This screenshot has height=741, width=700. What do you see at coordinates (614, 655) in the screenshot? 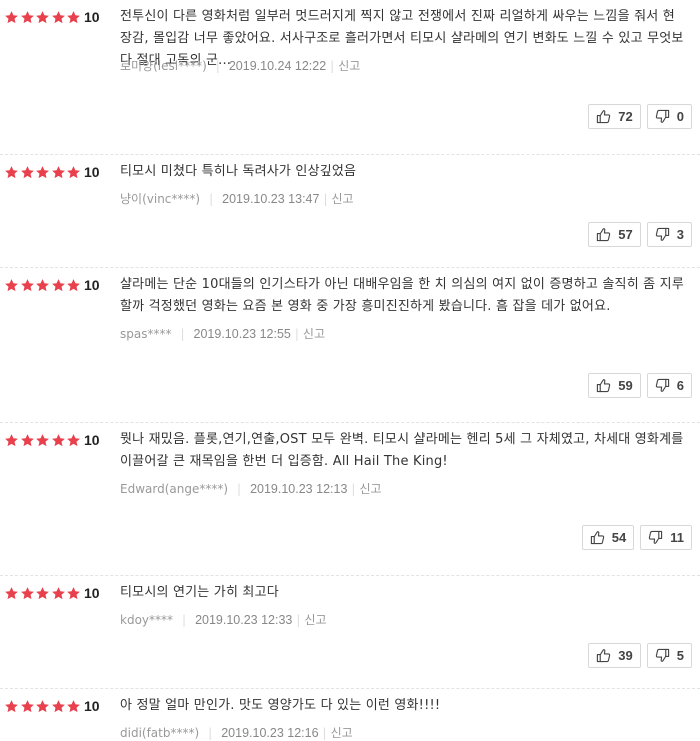
I see `like-button: 39` at bounding box center [614, 655].